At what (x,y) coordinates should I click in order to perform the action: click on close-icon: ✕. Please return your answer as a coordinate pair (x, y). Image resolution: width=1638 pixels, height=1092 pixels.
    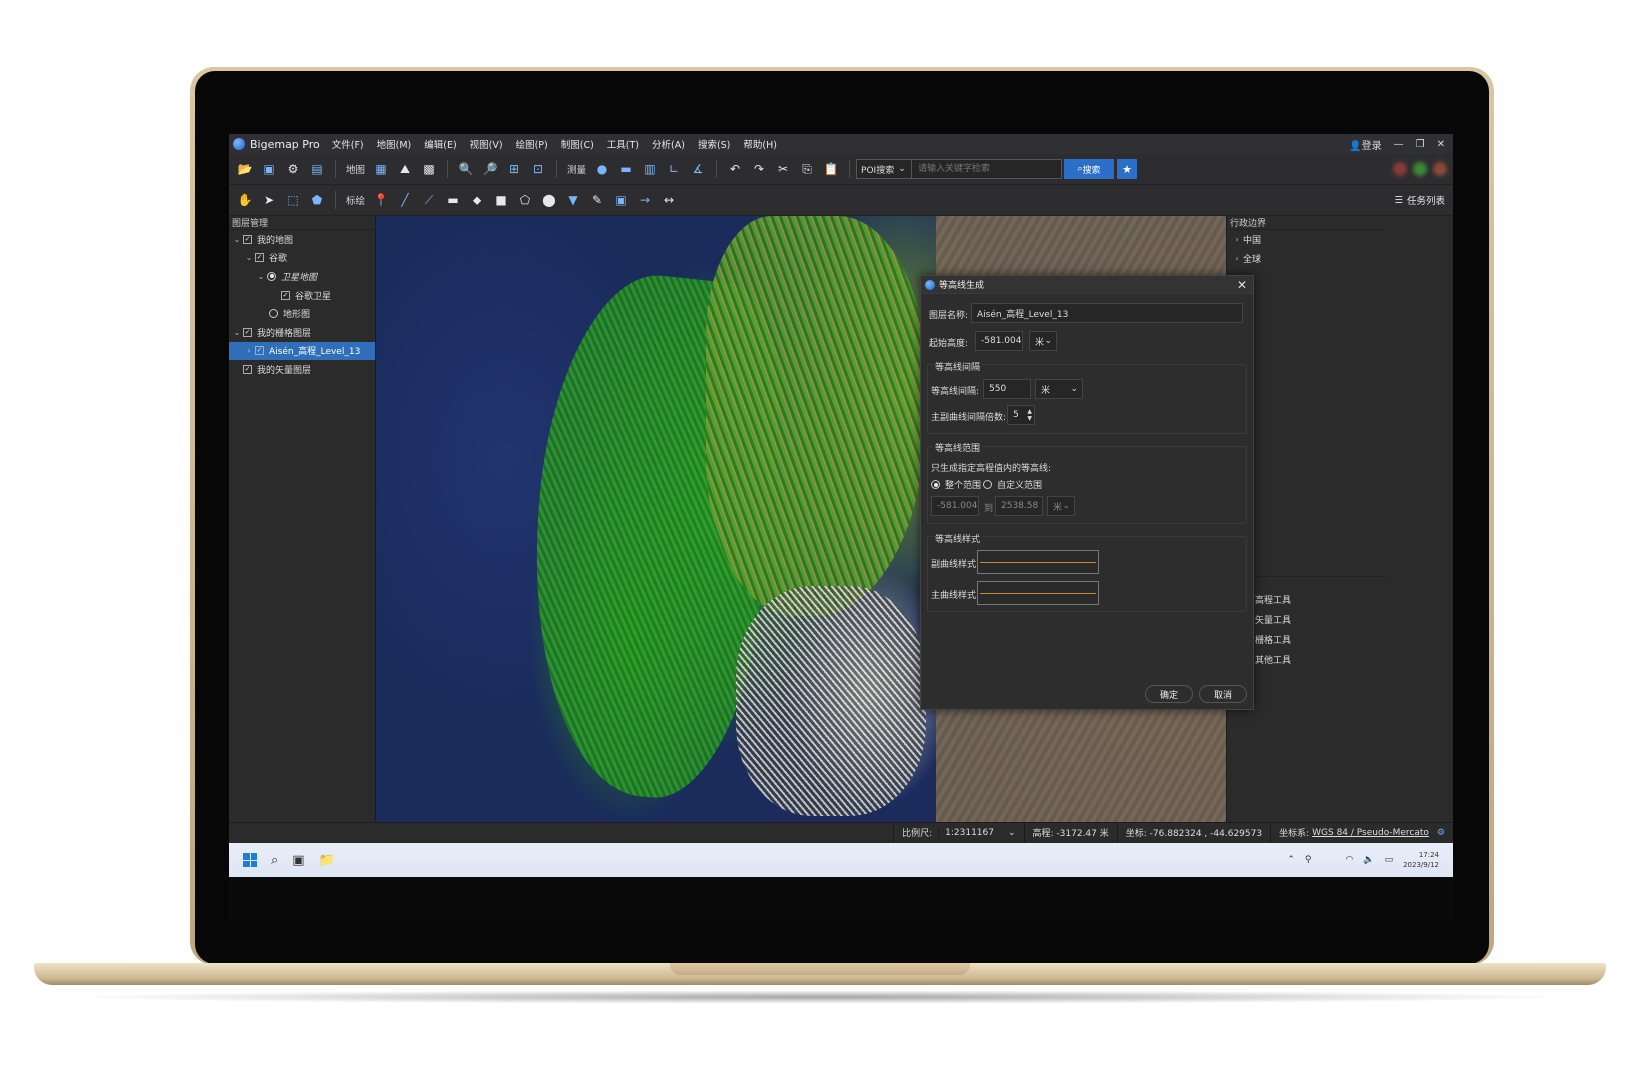
    Looking at the image, I should click on (1242, 285).